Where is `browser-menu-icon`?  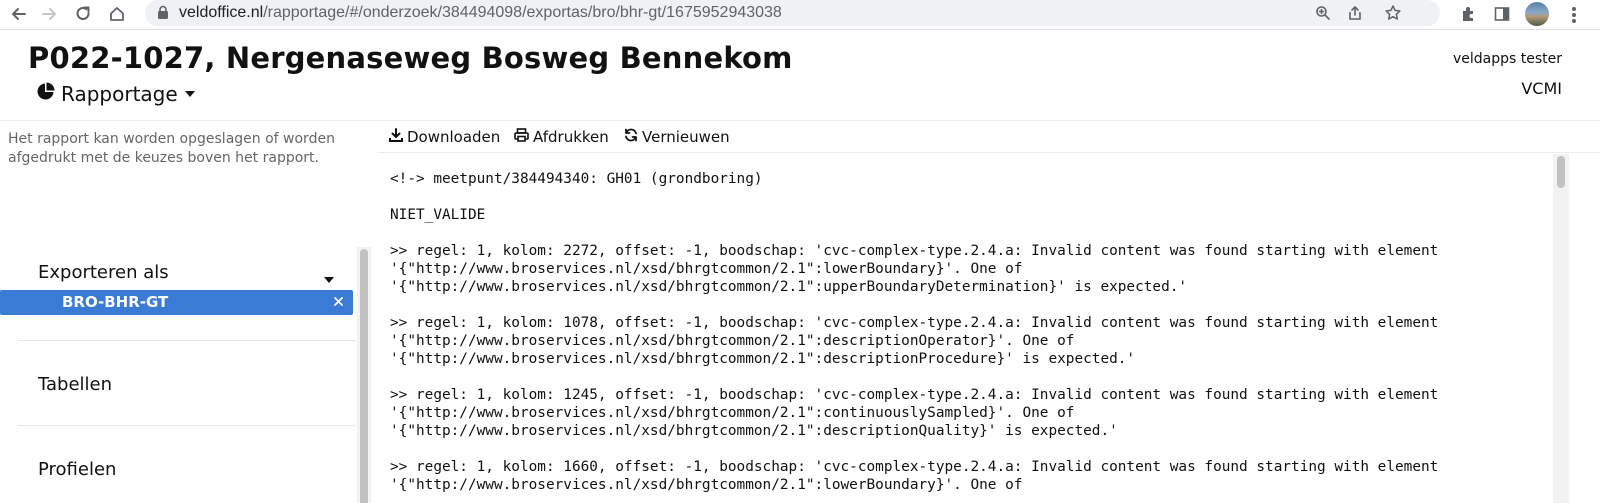
browser-menu-icon is located at coordinates (1574, 15).